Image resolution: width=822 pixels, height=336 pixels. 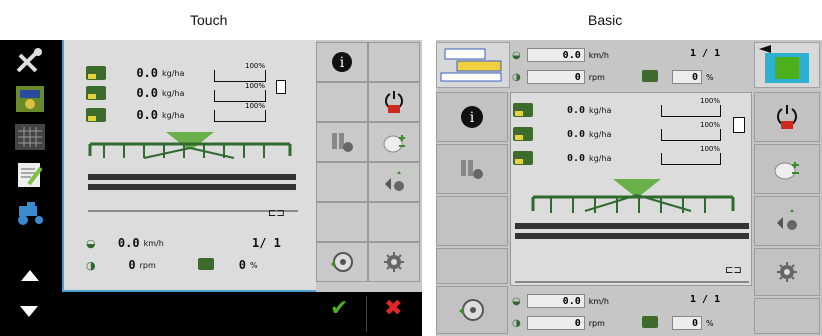 I want to click on tractor-icon, so click(x=30, y=213).